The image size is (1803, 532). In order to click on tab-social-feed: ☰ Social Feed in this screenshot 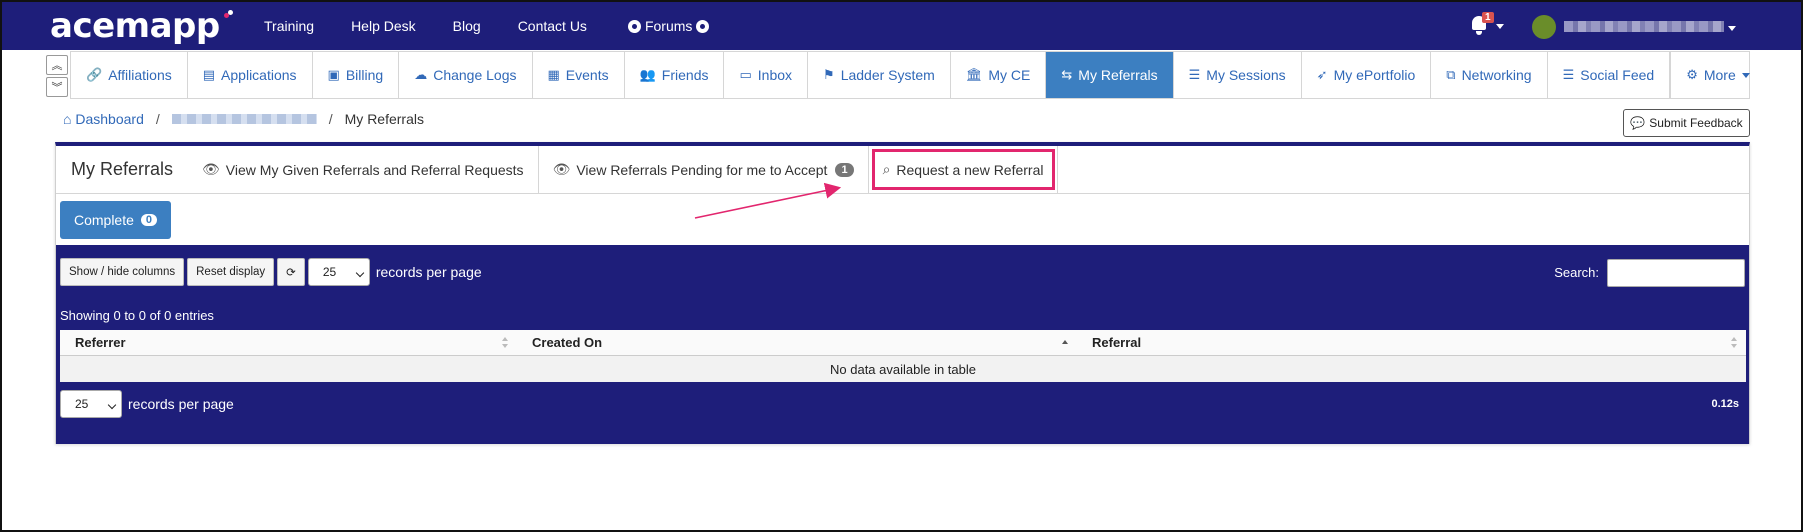, I will do `click(1609, 75)`.